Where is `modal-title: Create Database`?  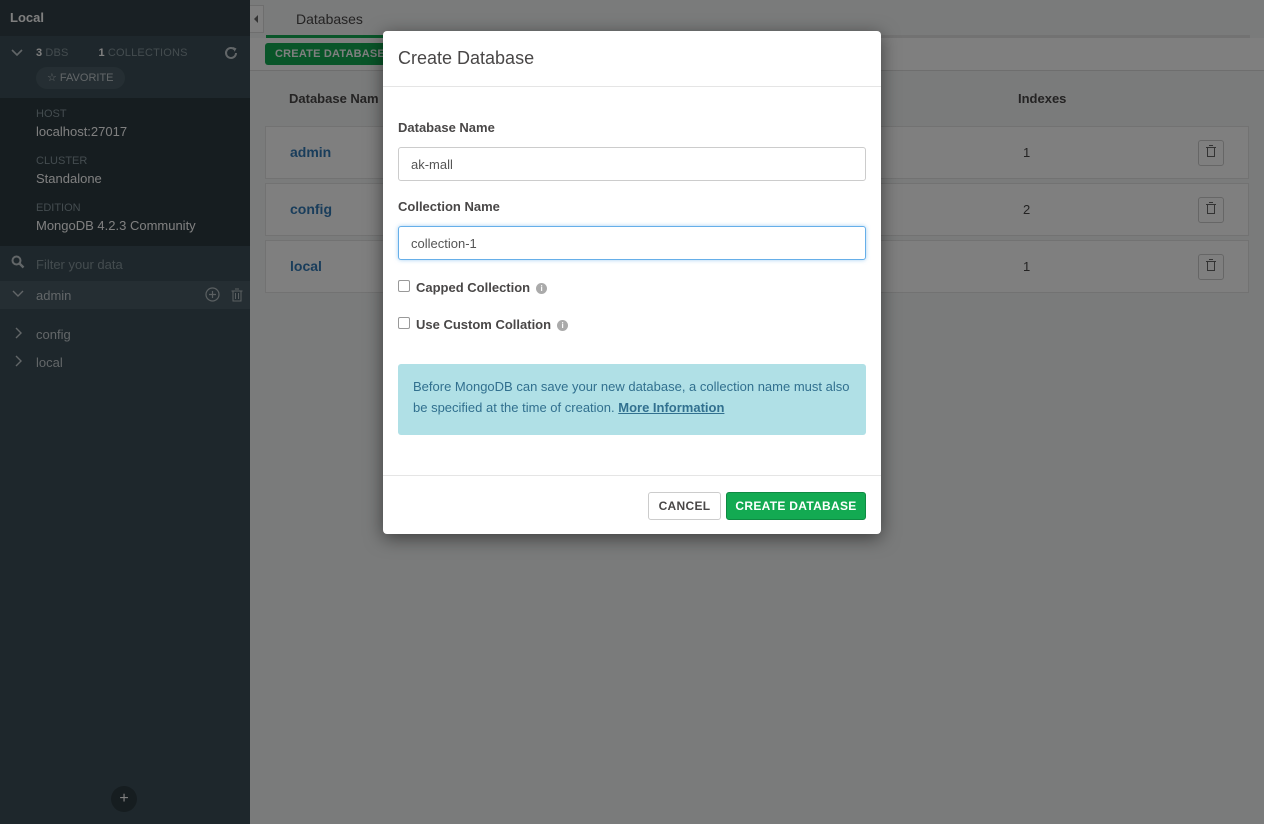
modal-title: Create Database is located at coordinates (632, 59).